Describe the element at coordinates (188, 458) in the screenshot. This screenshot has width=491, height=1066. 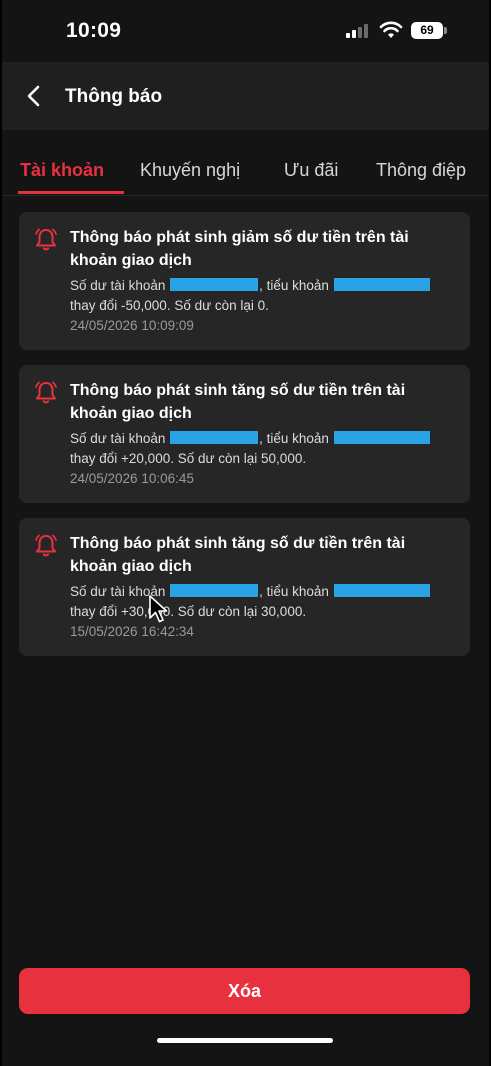
I see `body-suffix: thay đổi +20,000. Số dư còn lại 50,000.` at that location.